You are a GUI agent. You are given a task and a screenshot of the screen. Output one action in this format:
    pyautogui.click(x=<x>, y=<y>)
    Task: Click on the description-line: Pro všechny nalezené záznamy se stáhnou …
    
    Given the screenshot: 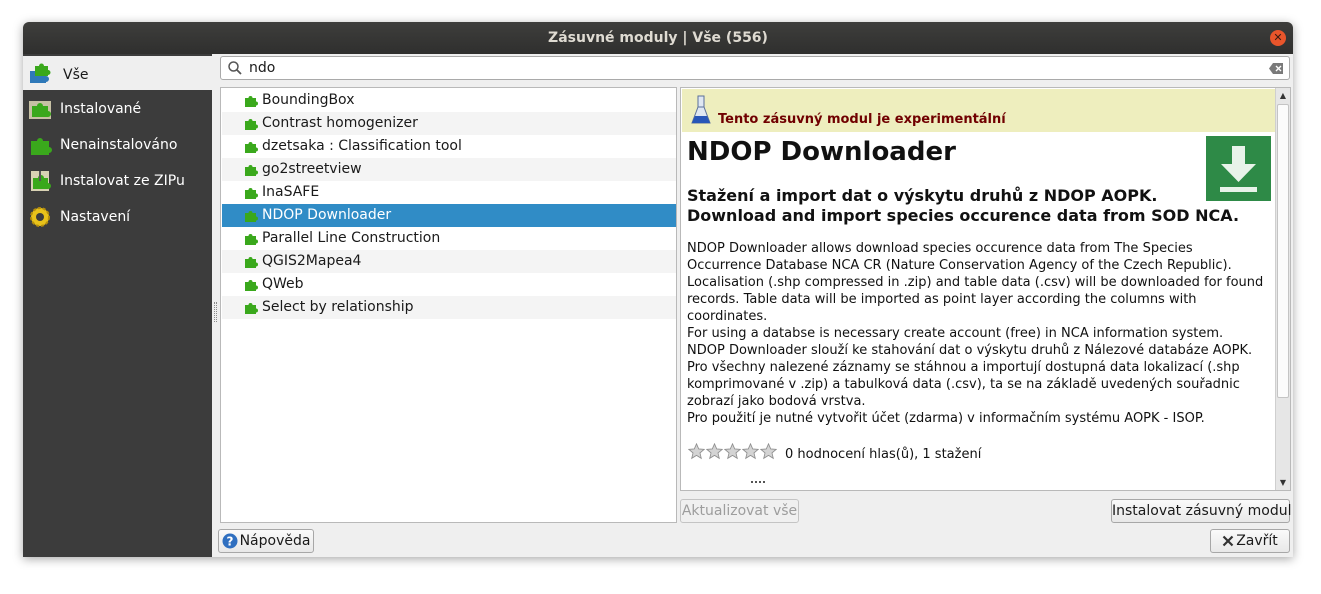 What is the action you would take?
    pyautogui.click(x=963, y=367)
    